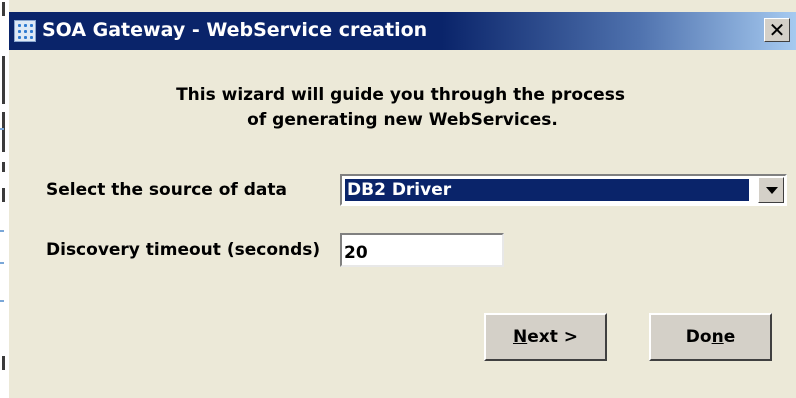 This screenshot has width=796, height=398. I want to click on close-button: ✕, so click(777, 30).